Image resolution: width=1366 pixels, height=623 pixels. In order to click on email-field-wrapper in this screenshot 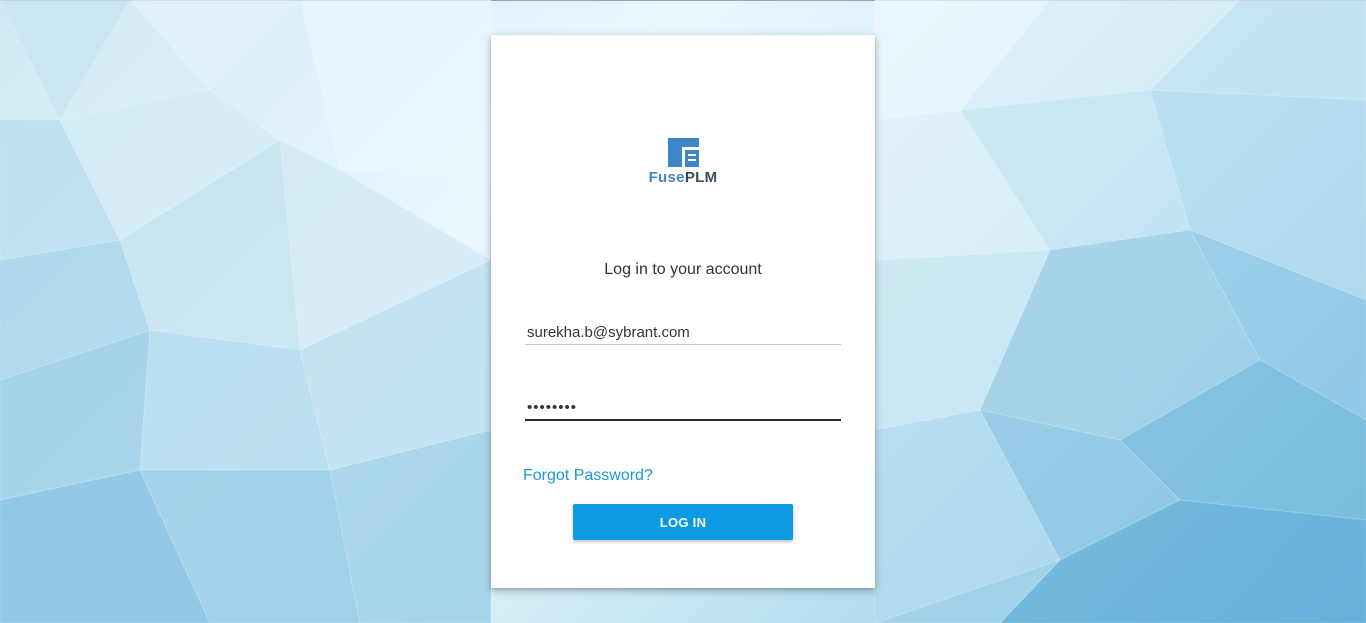, I will do `click(683, 332)`.